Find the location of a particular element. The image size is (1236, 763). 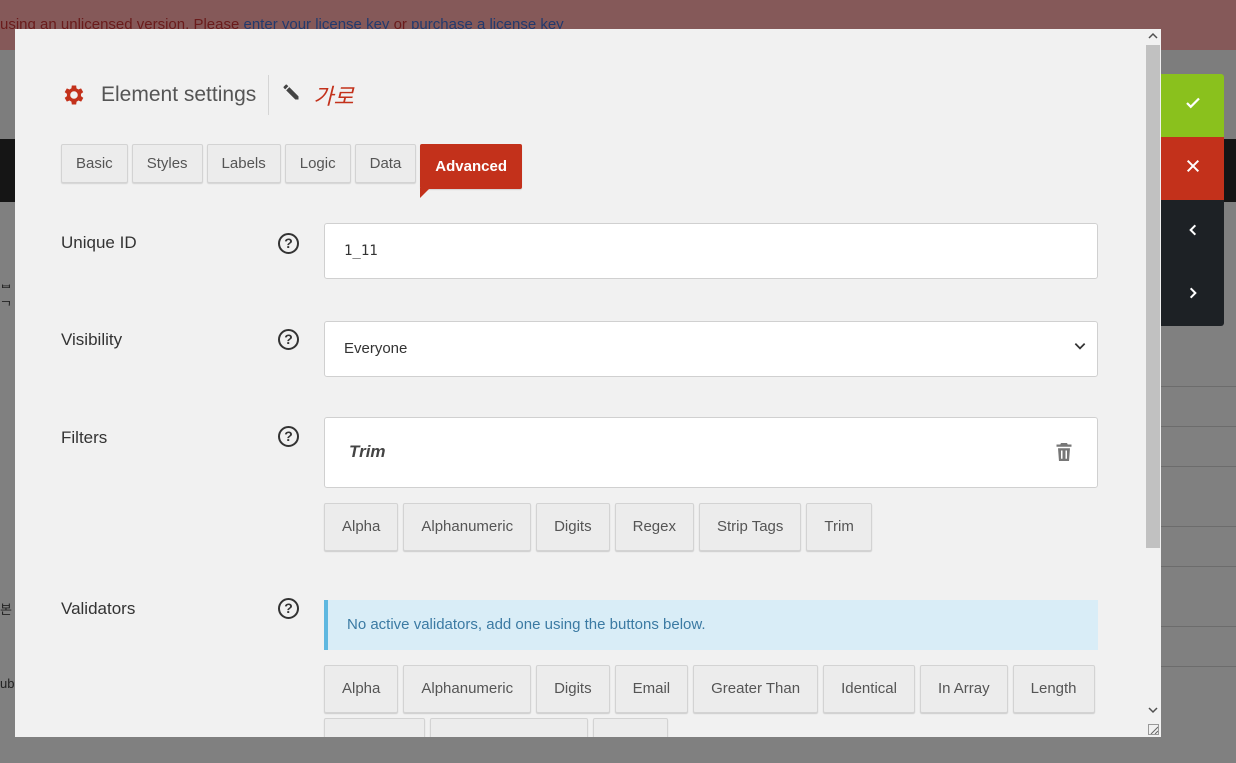

chevron-right-icon is located at coordinates (1193, 294).